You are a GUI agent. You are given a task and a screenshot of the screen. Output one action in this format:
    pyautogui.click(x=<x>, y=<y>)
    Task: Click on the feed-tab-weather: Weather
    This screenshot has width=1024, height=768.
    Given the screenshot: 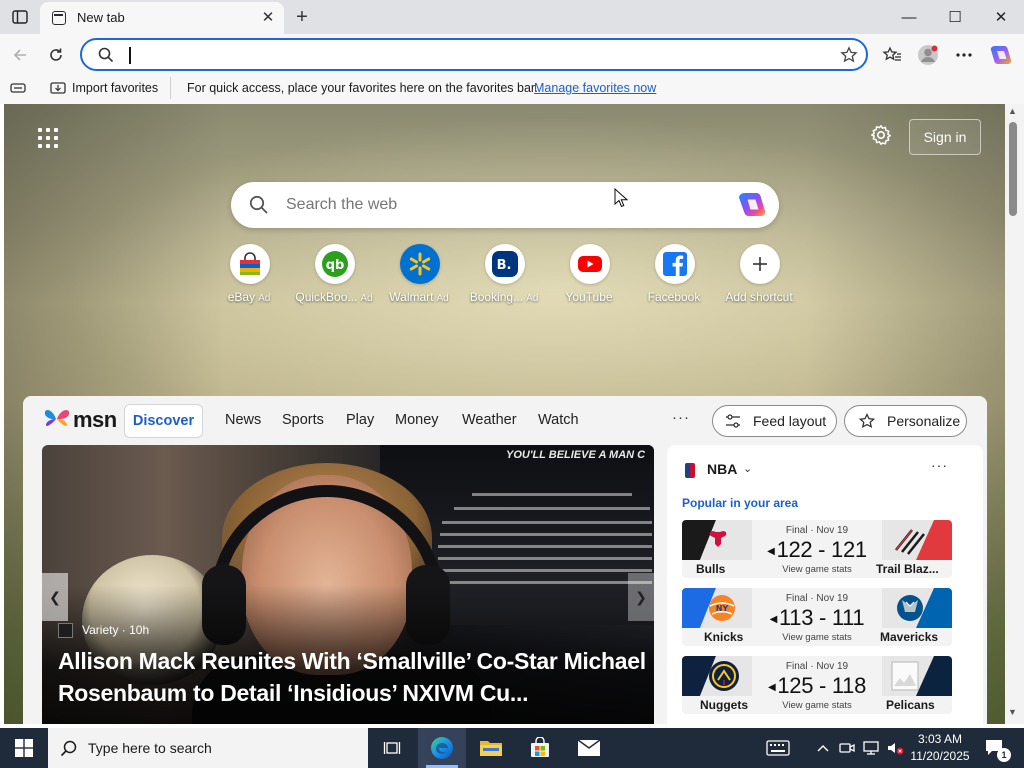 What is the action you would take?
    pyautogui.click(x=489, y=420)
    